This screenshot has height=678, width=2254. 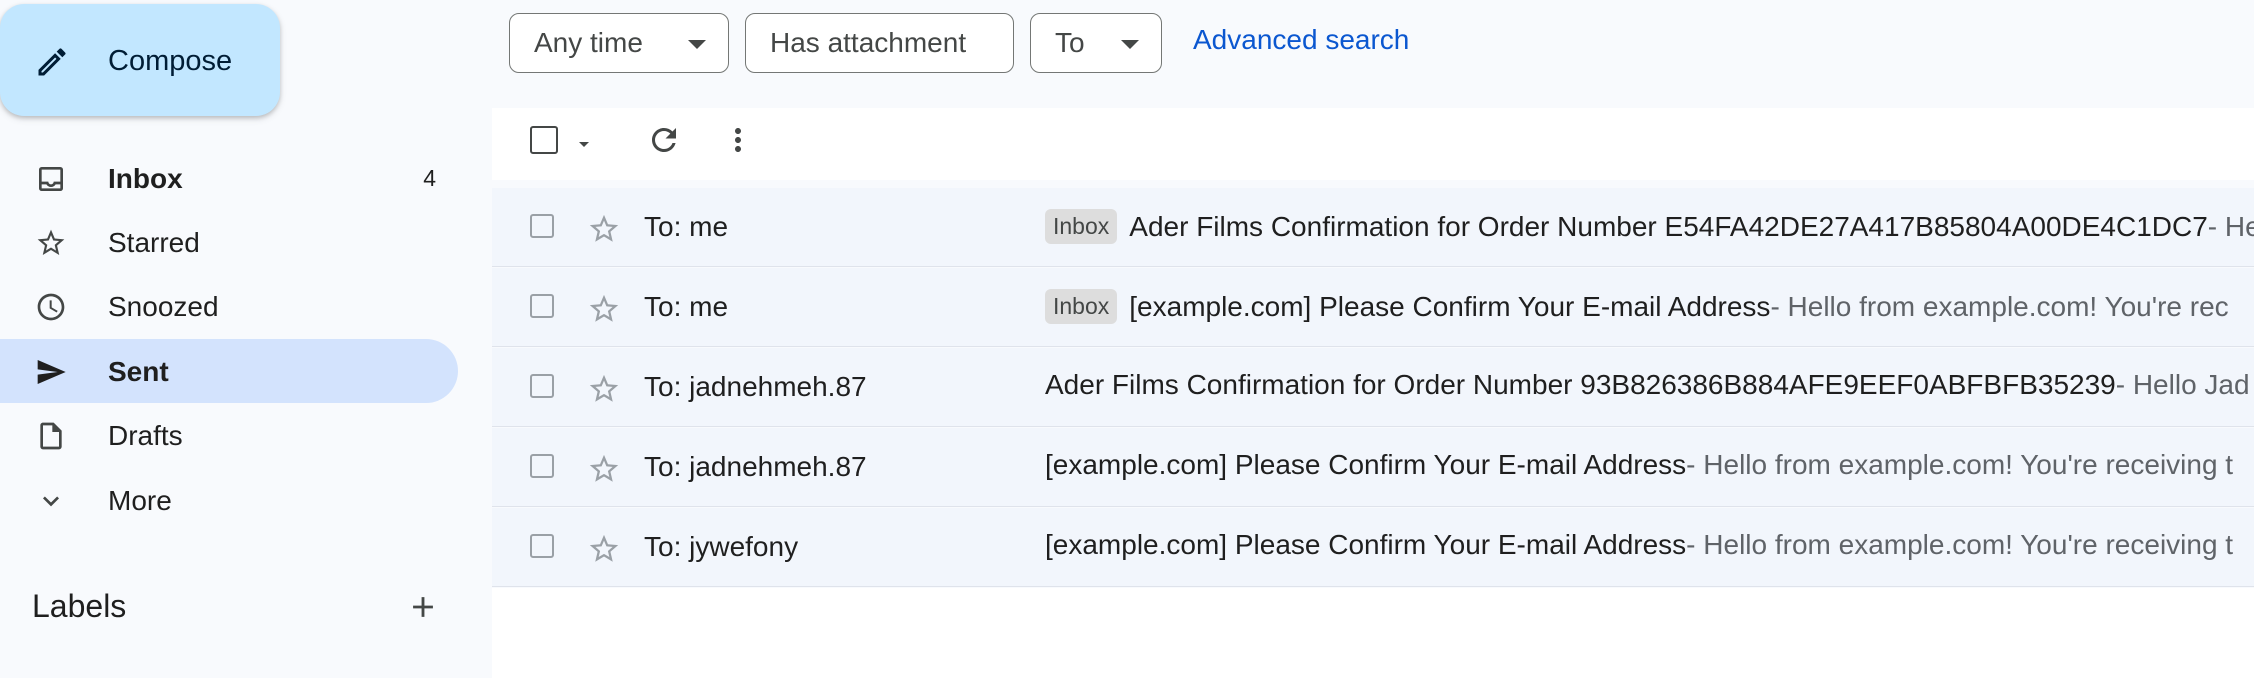 What do you see at coordinates (51, 179) in the screenshot?
I see `inbox-icon` at bounding box center [51, 179].